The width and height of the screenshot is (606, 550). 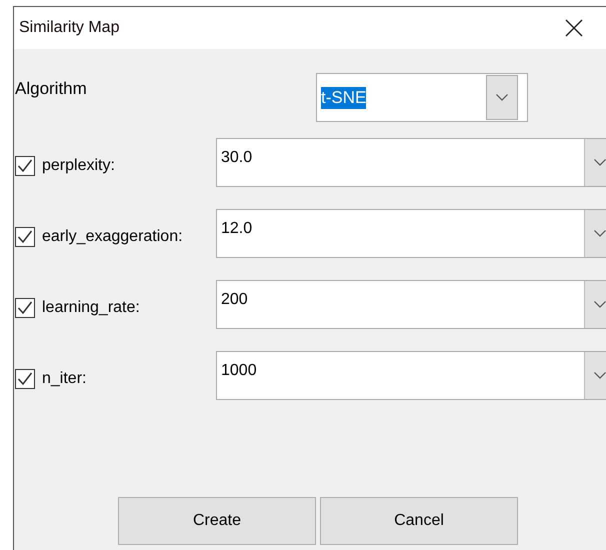 What do you see at coordinates (51, 88) in the screenshot?
I see `algorithm-label: Algorithm` at bounding box center [51, 88].